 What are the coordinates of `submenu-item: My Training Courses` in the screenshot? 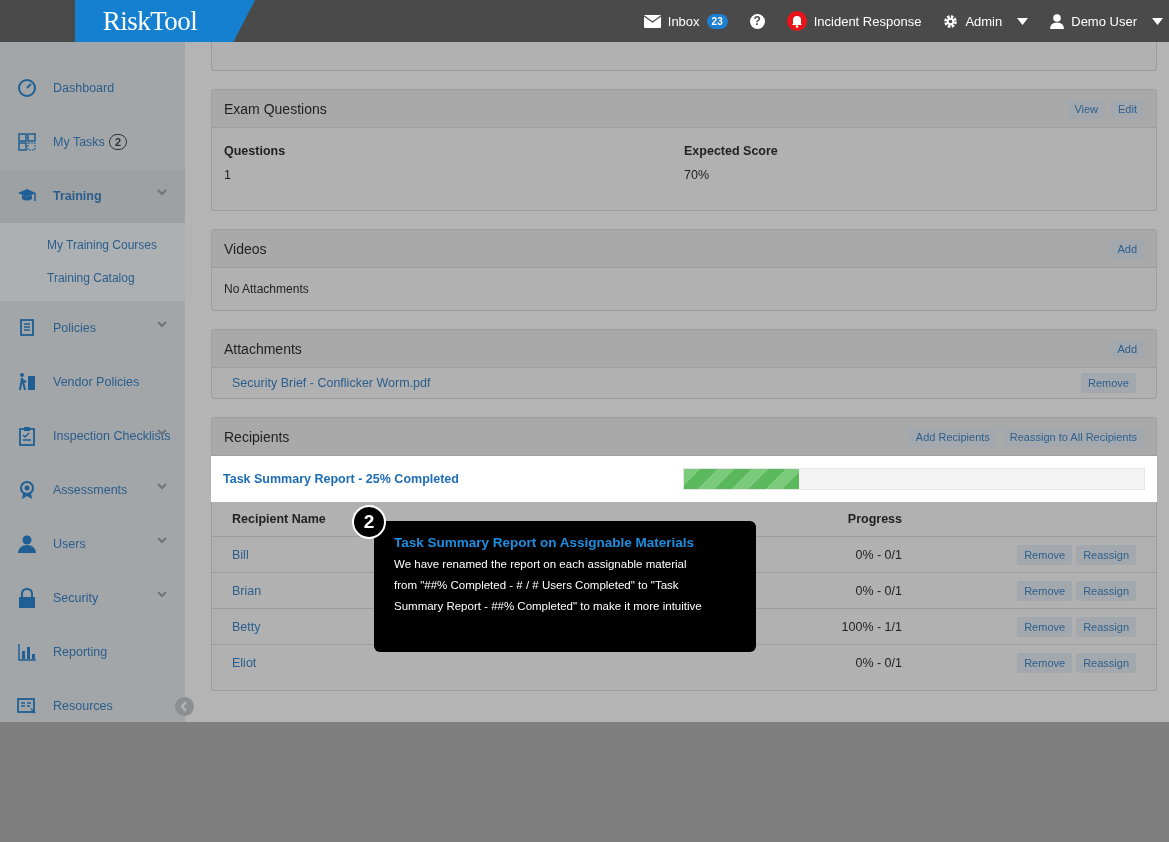 It's located at (92, 245).